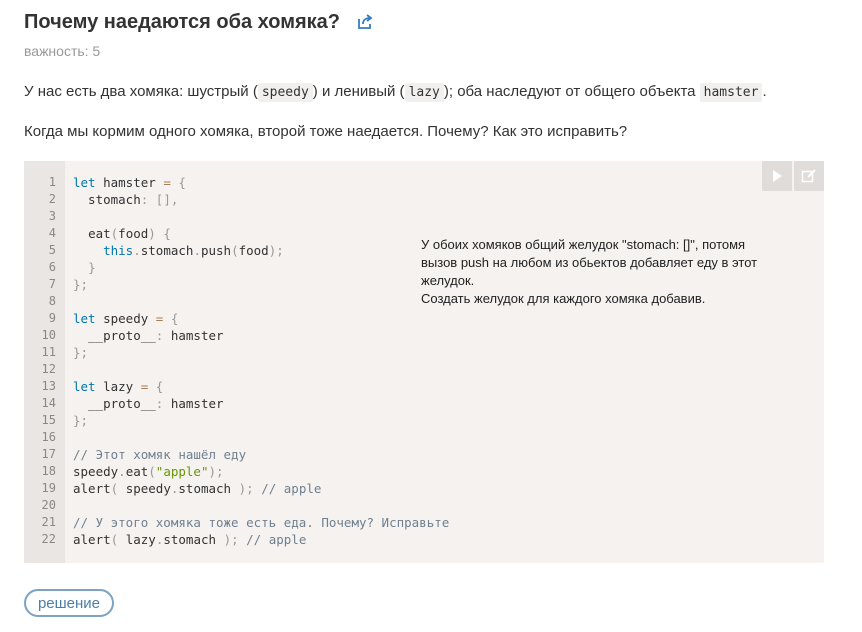 This screenshot has height=632, width=862. Describe the element at coordinates (52, 199) in the screenshot. I see `line-number: 2` at that location.